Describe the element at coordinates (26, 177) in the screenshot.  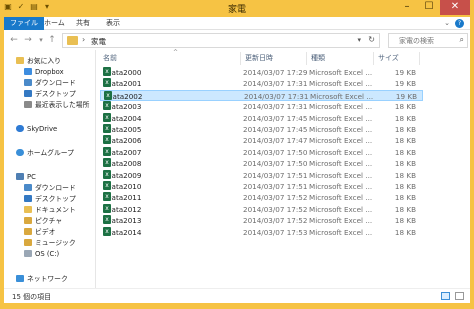
I see `nav-pc: PC` at that location.